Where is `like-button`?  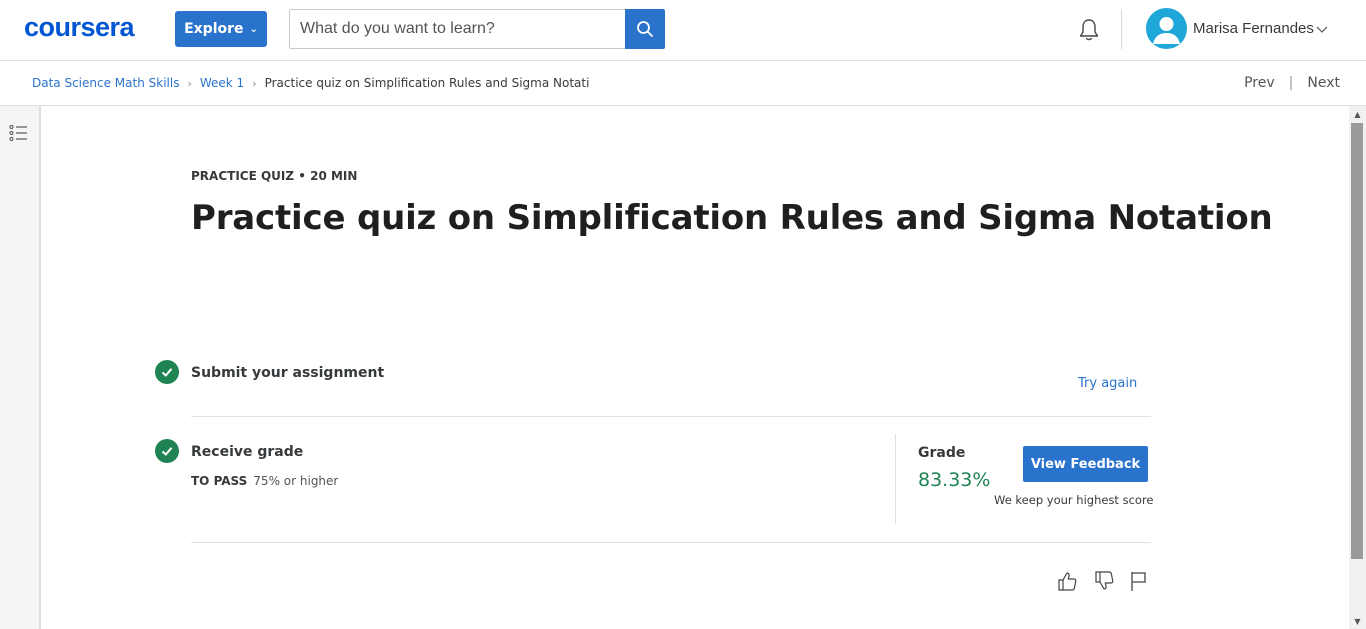 like-button is located at coordinates (1067, 581).